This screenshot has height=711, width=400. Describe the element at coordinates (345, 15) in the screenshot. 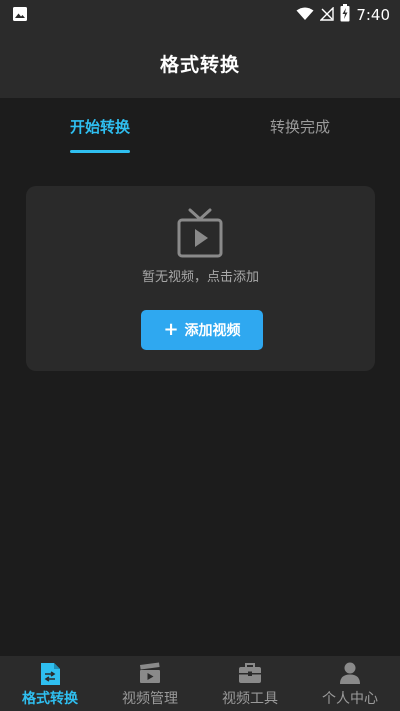

I see `battery-charging-icon` at that location.